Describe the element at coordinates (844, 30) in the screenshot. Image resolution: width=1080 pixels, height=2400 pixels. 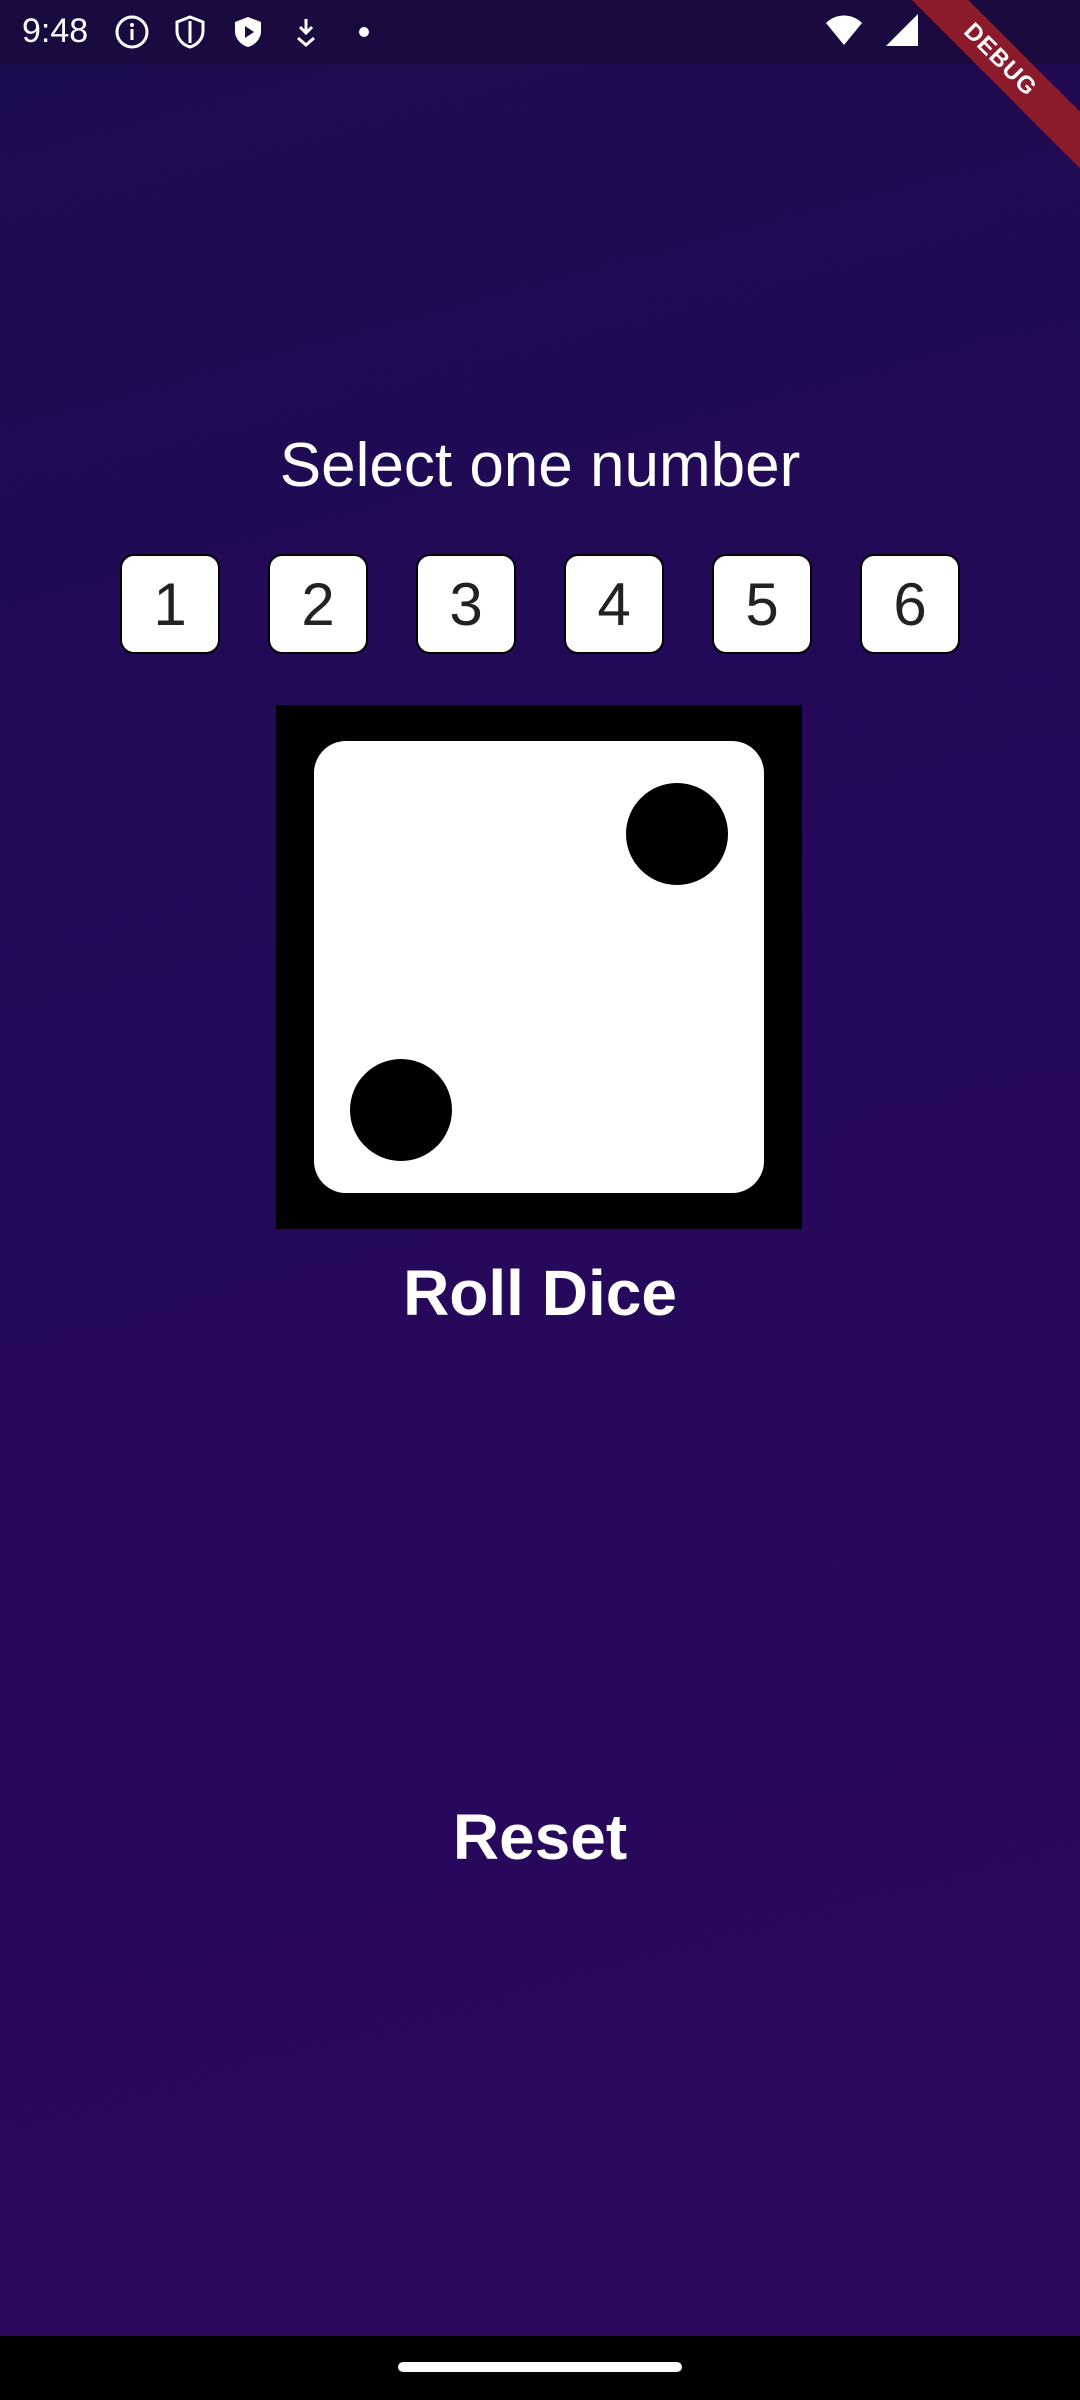
I see `wifi-icon` at that location.